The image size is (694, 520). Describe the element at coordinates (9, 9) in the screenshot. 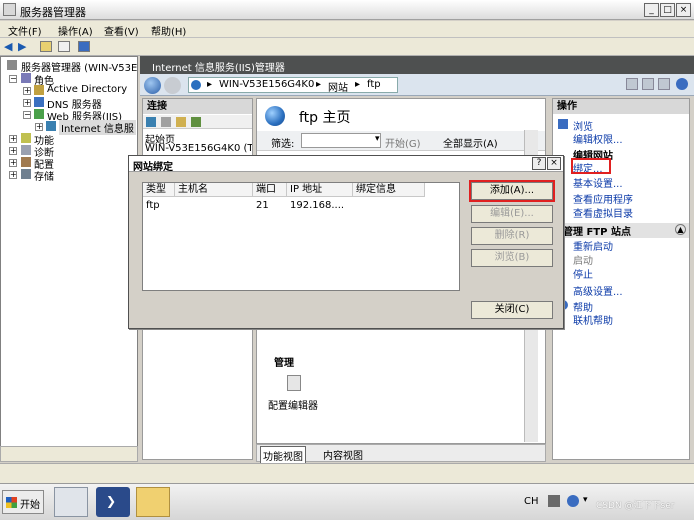

I see `server-manager-icon` at that location.